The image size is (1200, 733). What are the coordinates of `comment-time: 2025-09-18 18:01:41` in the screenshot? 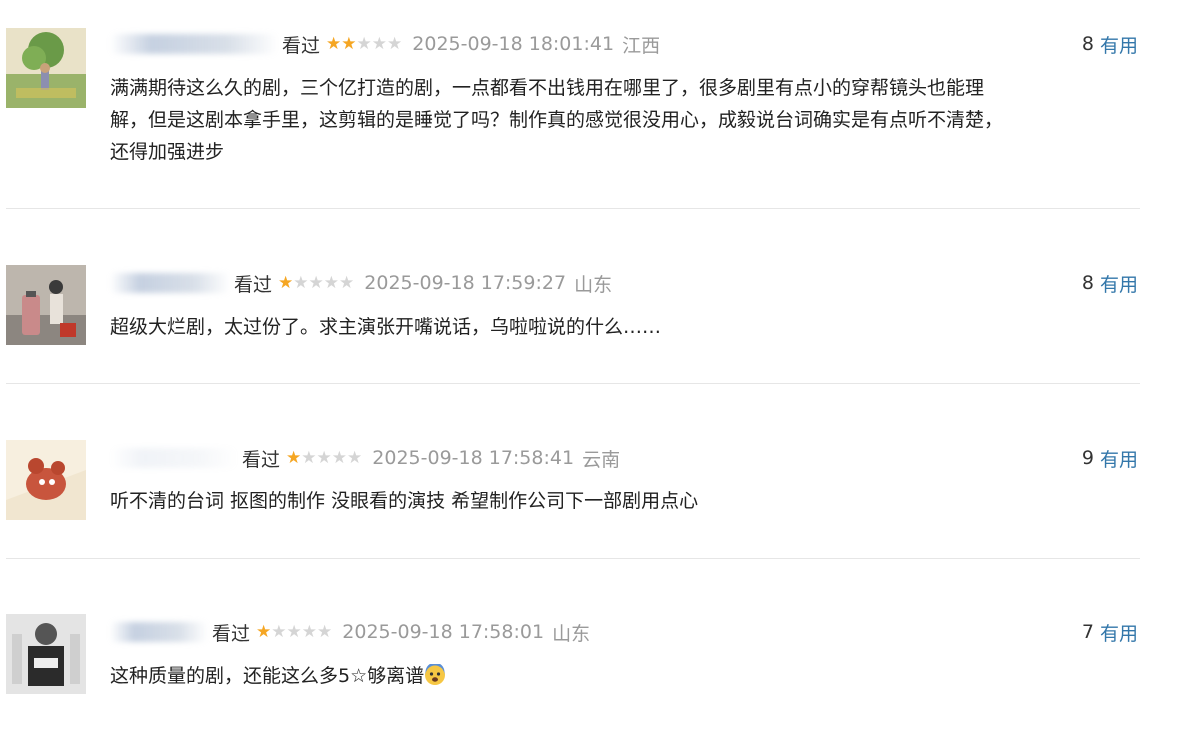 It's located at (513, 44).